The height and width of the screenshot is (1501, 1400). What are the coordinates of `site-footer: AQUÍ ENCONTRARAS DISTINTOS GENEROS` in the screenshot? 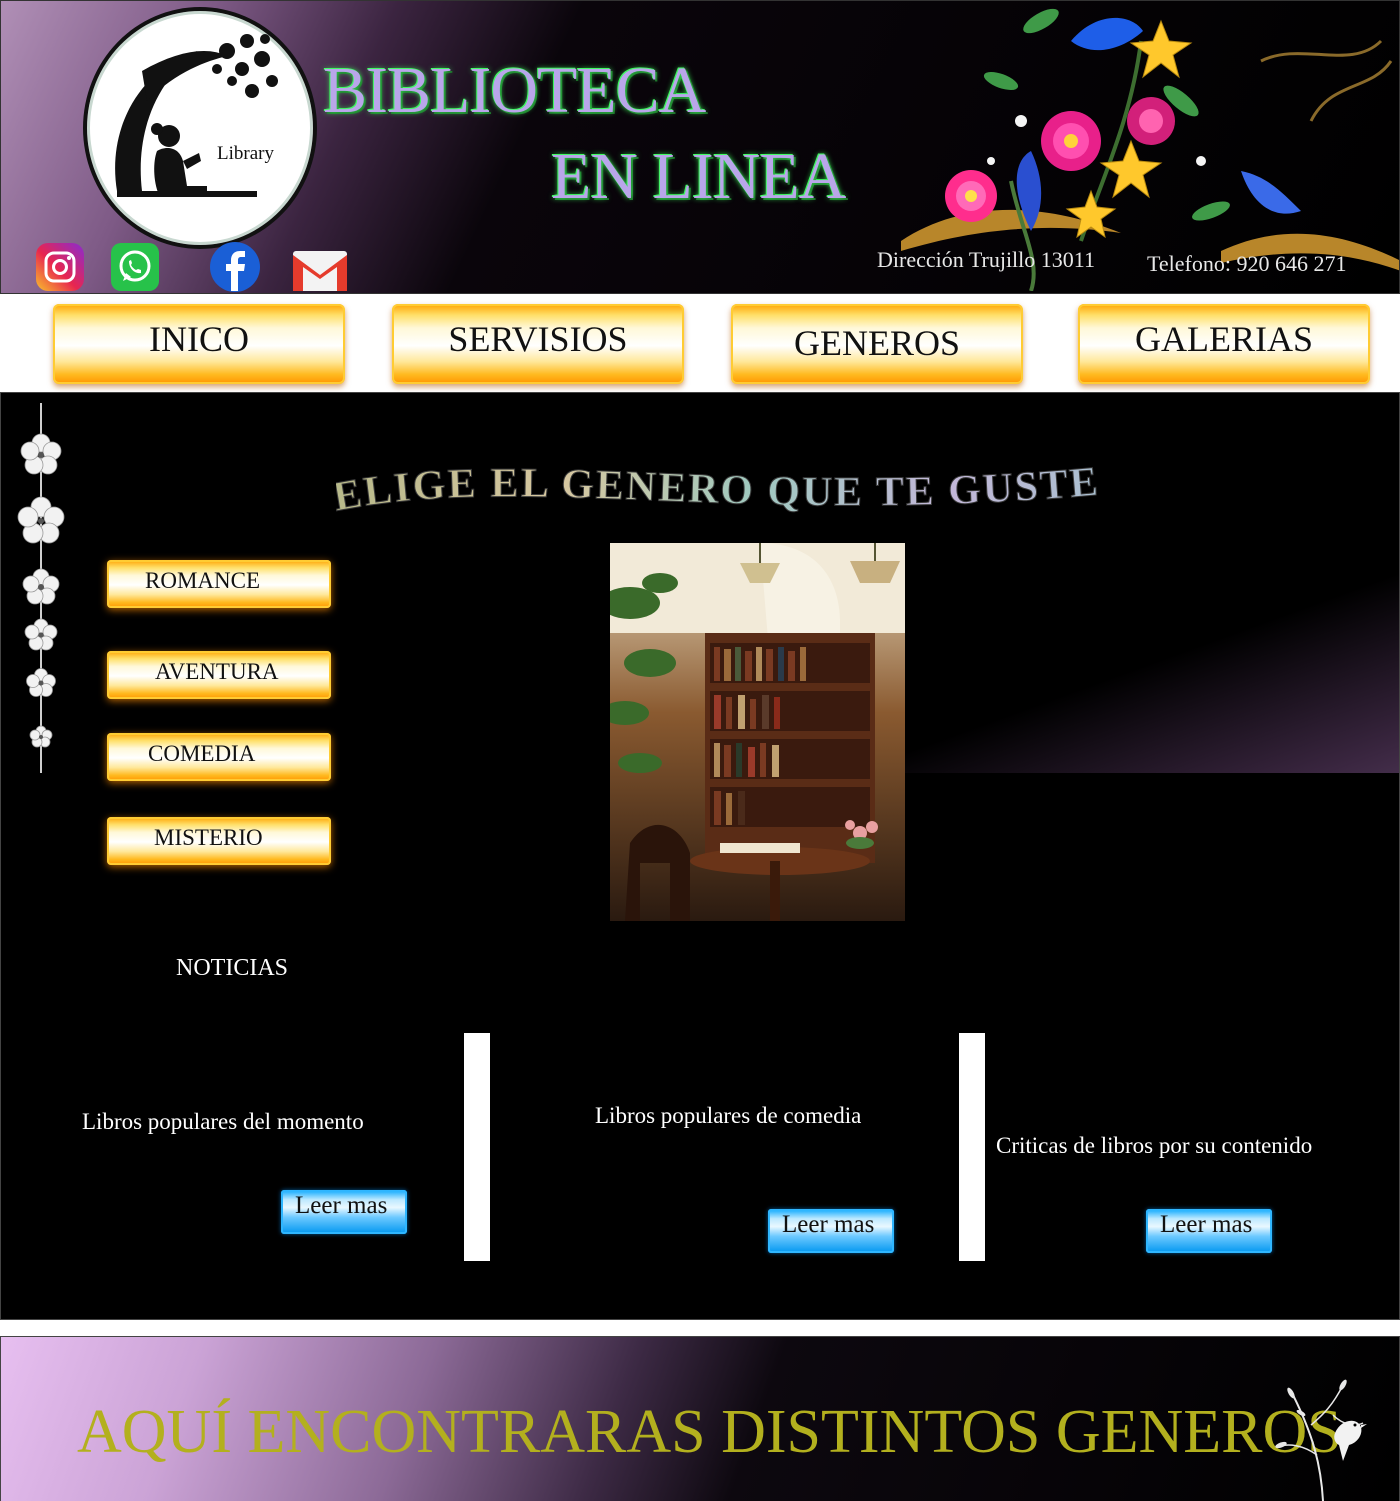 It's located at (700, 1418).